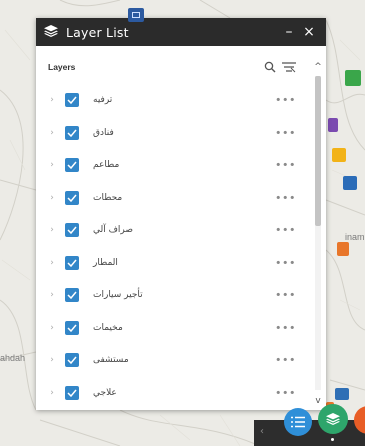  I want to click on poi-marker-orange, so click(343, 249).